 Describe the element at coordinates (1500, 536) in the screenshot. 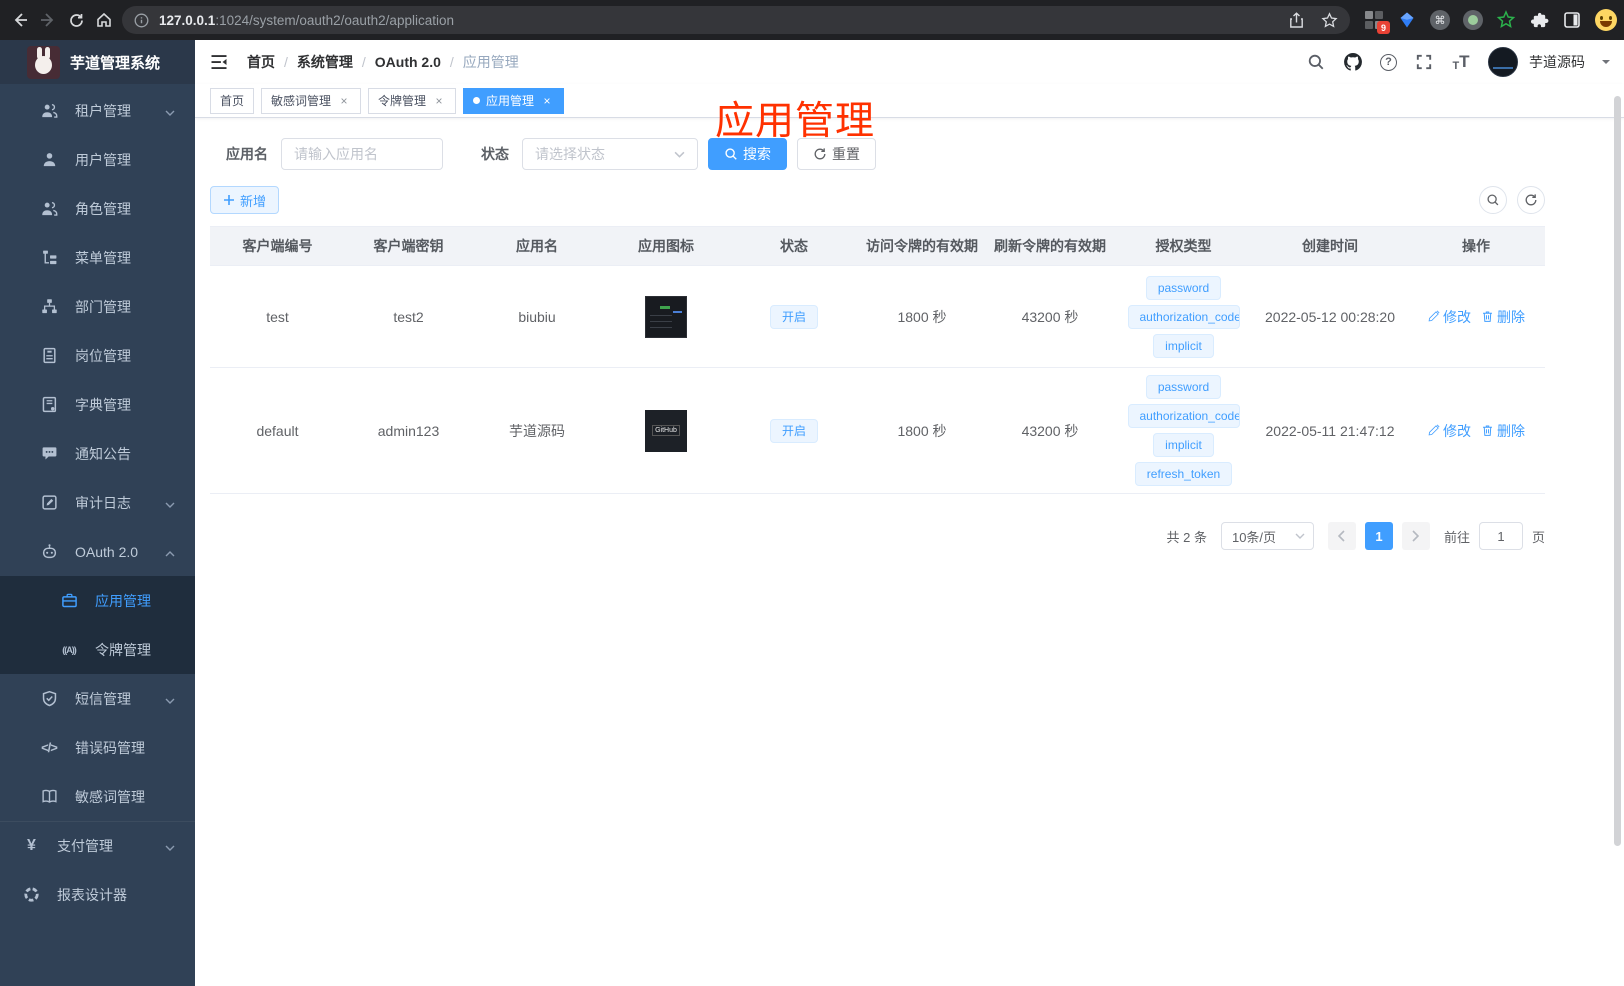

I see `goto-page-input` at that location.